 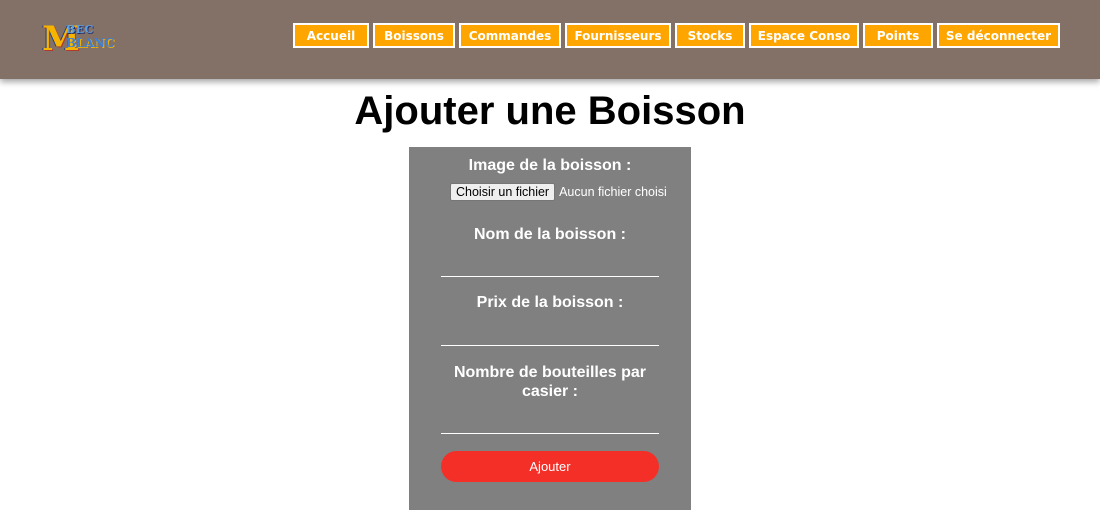 What do you see at coordinates (998, 35) in the screenshot?
I see `nav-item-se-deconnecter: Se déconnecter` at bounding box center [998, 35].